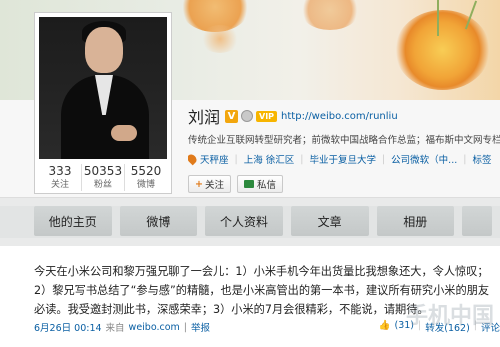 The image size is (500, 347). I want to click on stat-posts: 5520 微博, so click(146, 177).